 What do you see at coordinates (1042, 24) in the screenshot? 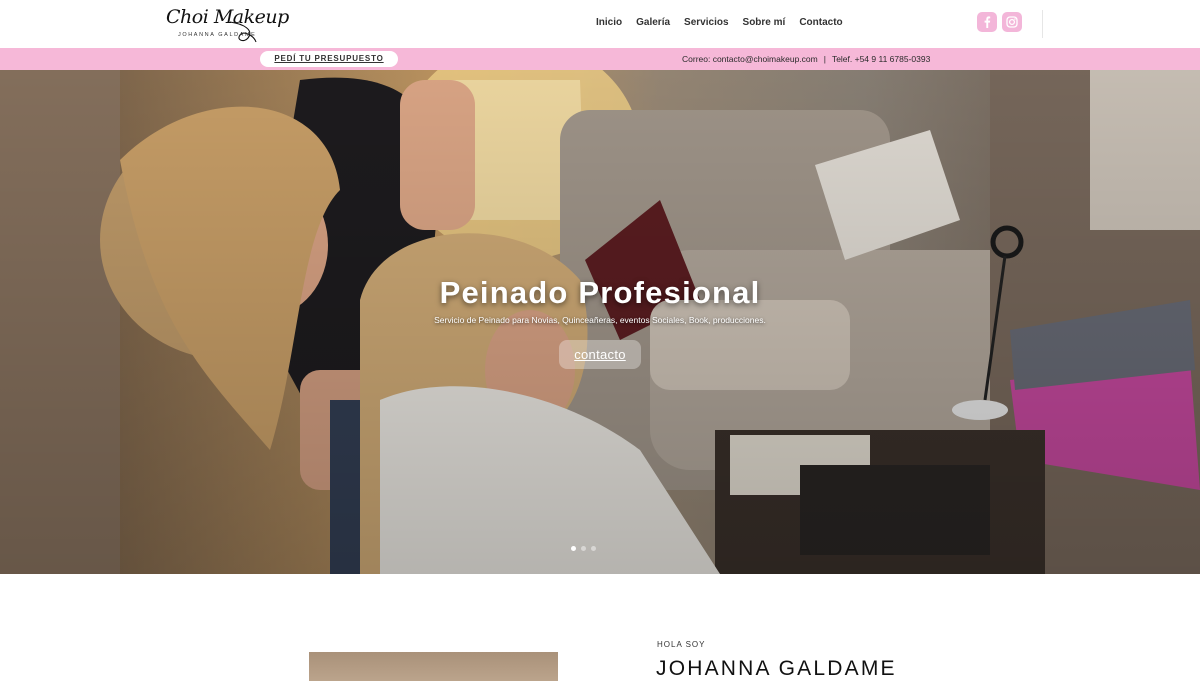
I see `header-divider` at bounding box center [1042, 24].